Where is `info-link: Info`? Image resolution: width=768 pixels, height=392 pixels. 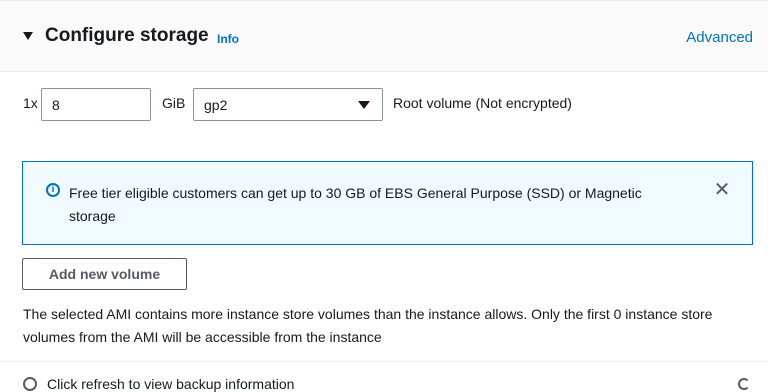
info-link: Info is located at coordinates (228, 39).